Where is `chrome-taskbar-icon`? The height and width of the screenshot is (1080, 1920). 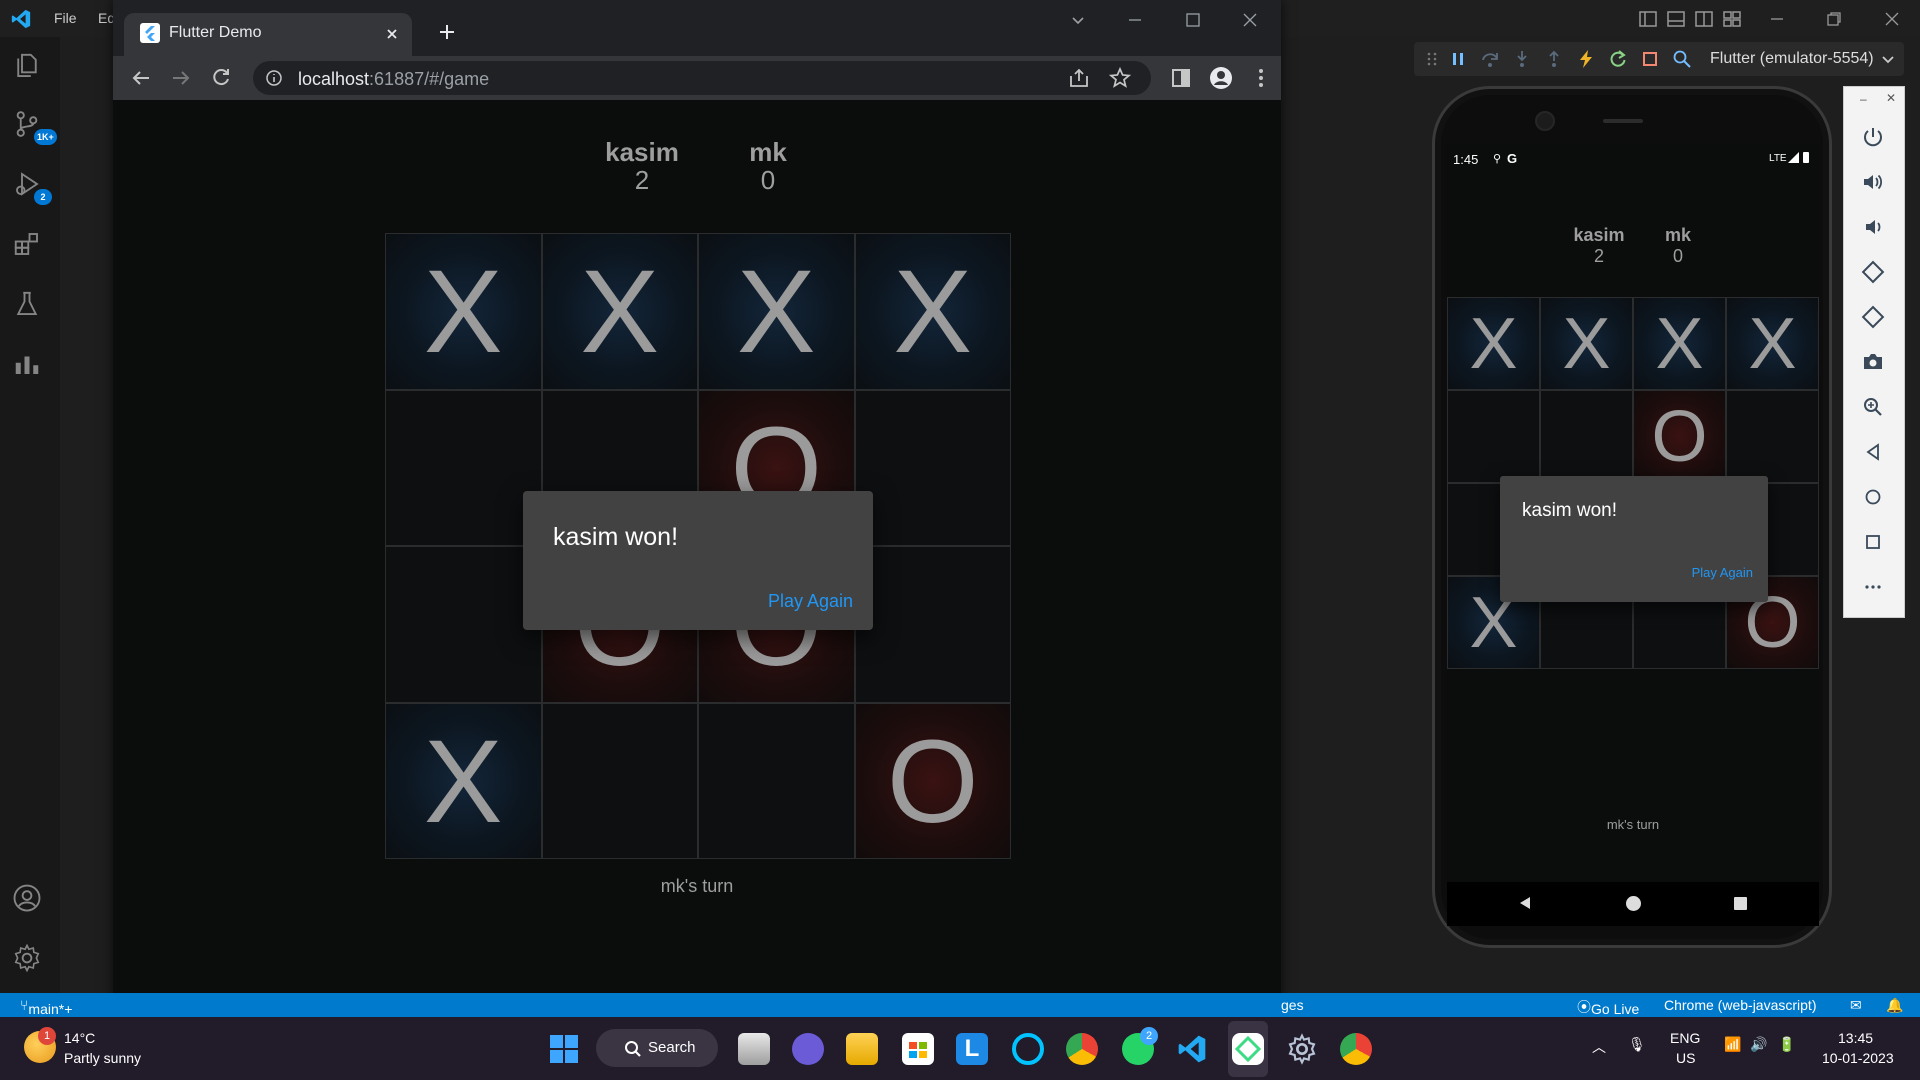
chrome-taskbar-icon is located at coordinates (1356, 1049).